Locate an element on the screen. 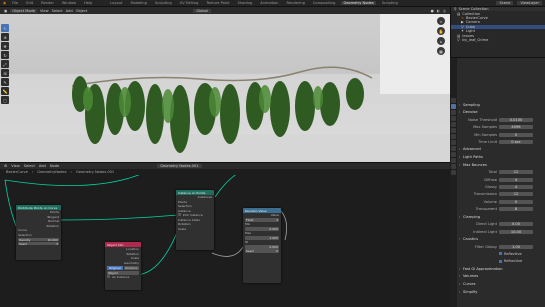  value-field: 0.000 is located at coordinates (262, 247).